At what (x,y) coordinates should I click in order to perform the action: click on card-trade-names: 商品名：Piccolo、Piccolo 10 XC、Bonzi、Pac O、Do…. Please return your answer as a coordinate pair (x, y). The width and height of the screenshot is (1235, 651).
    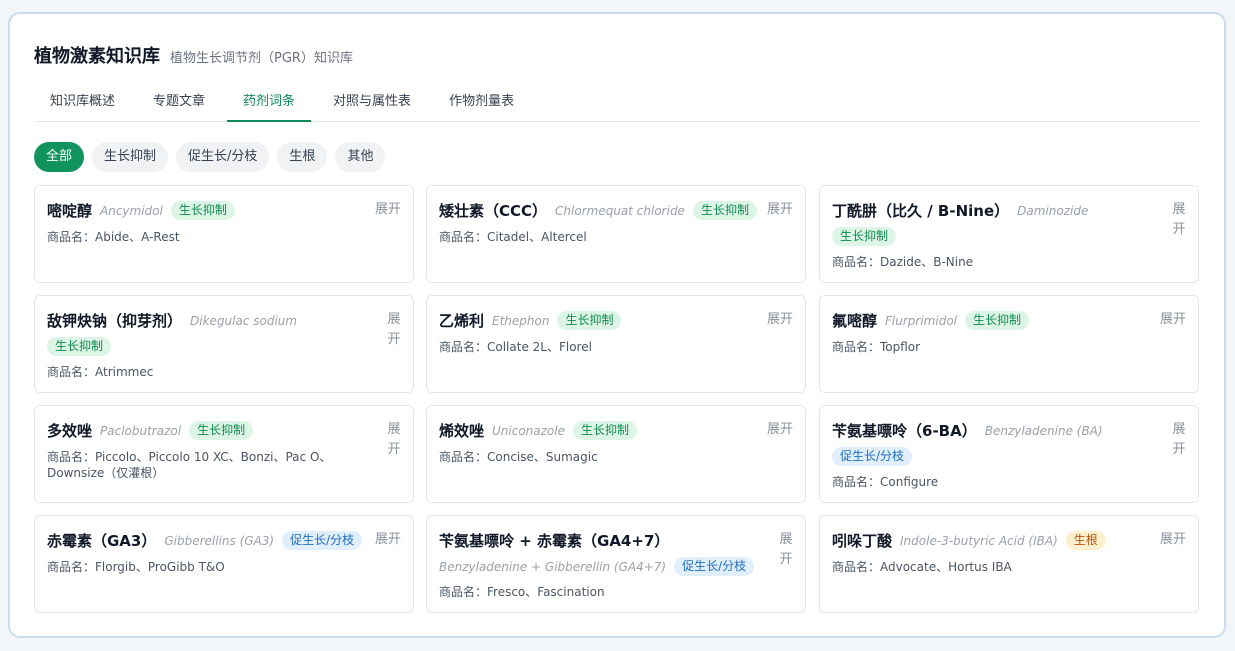
    Looking at the image, I should click on (189, 465).